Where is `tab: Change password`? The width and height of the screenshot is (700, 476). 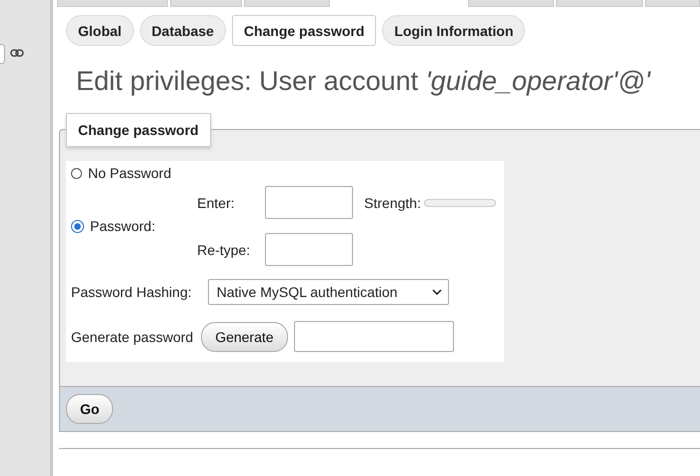
tab: Change password is located at coordinates (304, 30).